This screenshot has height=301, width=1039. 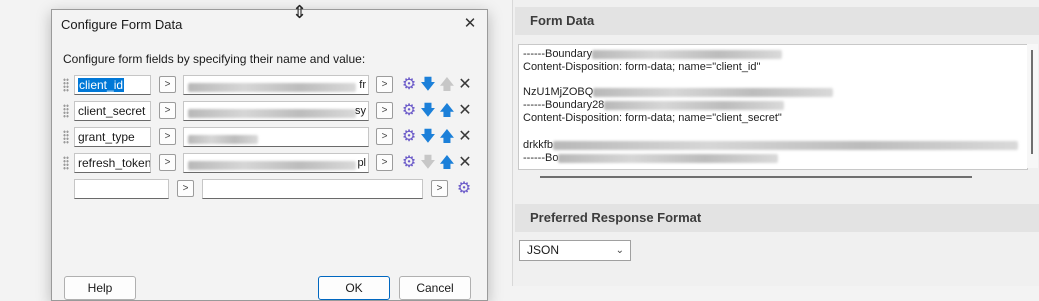 I want to click on form-field-row: client_secret > sy > ⚙ 🡇 🡅 ✕, so click(x=269, y=112).